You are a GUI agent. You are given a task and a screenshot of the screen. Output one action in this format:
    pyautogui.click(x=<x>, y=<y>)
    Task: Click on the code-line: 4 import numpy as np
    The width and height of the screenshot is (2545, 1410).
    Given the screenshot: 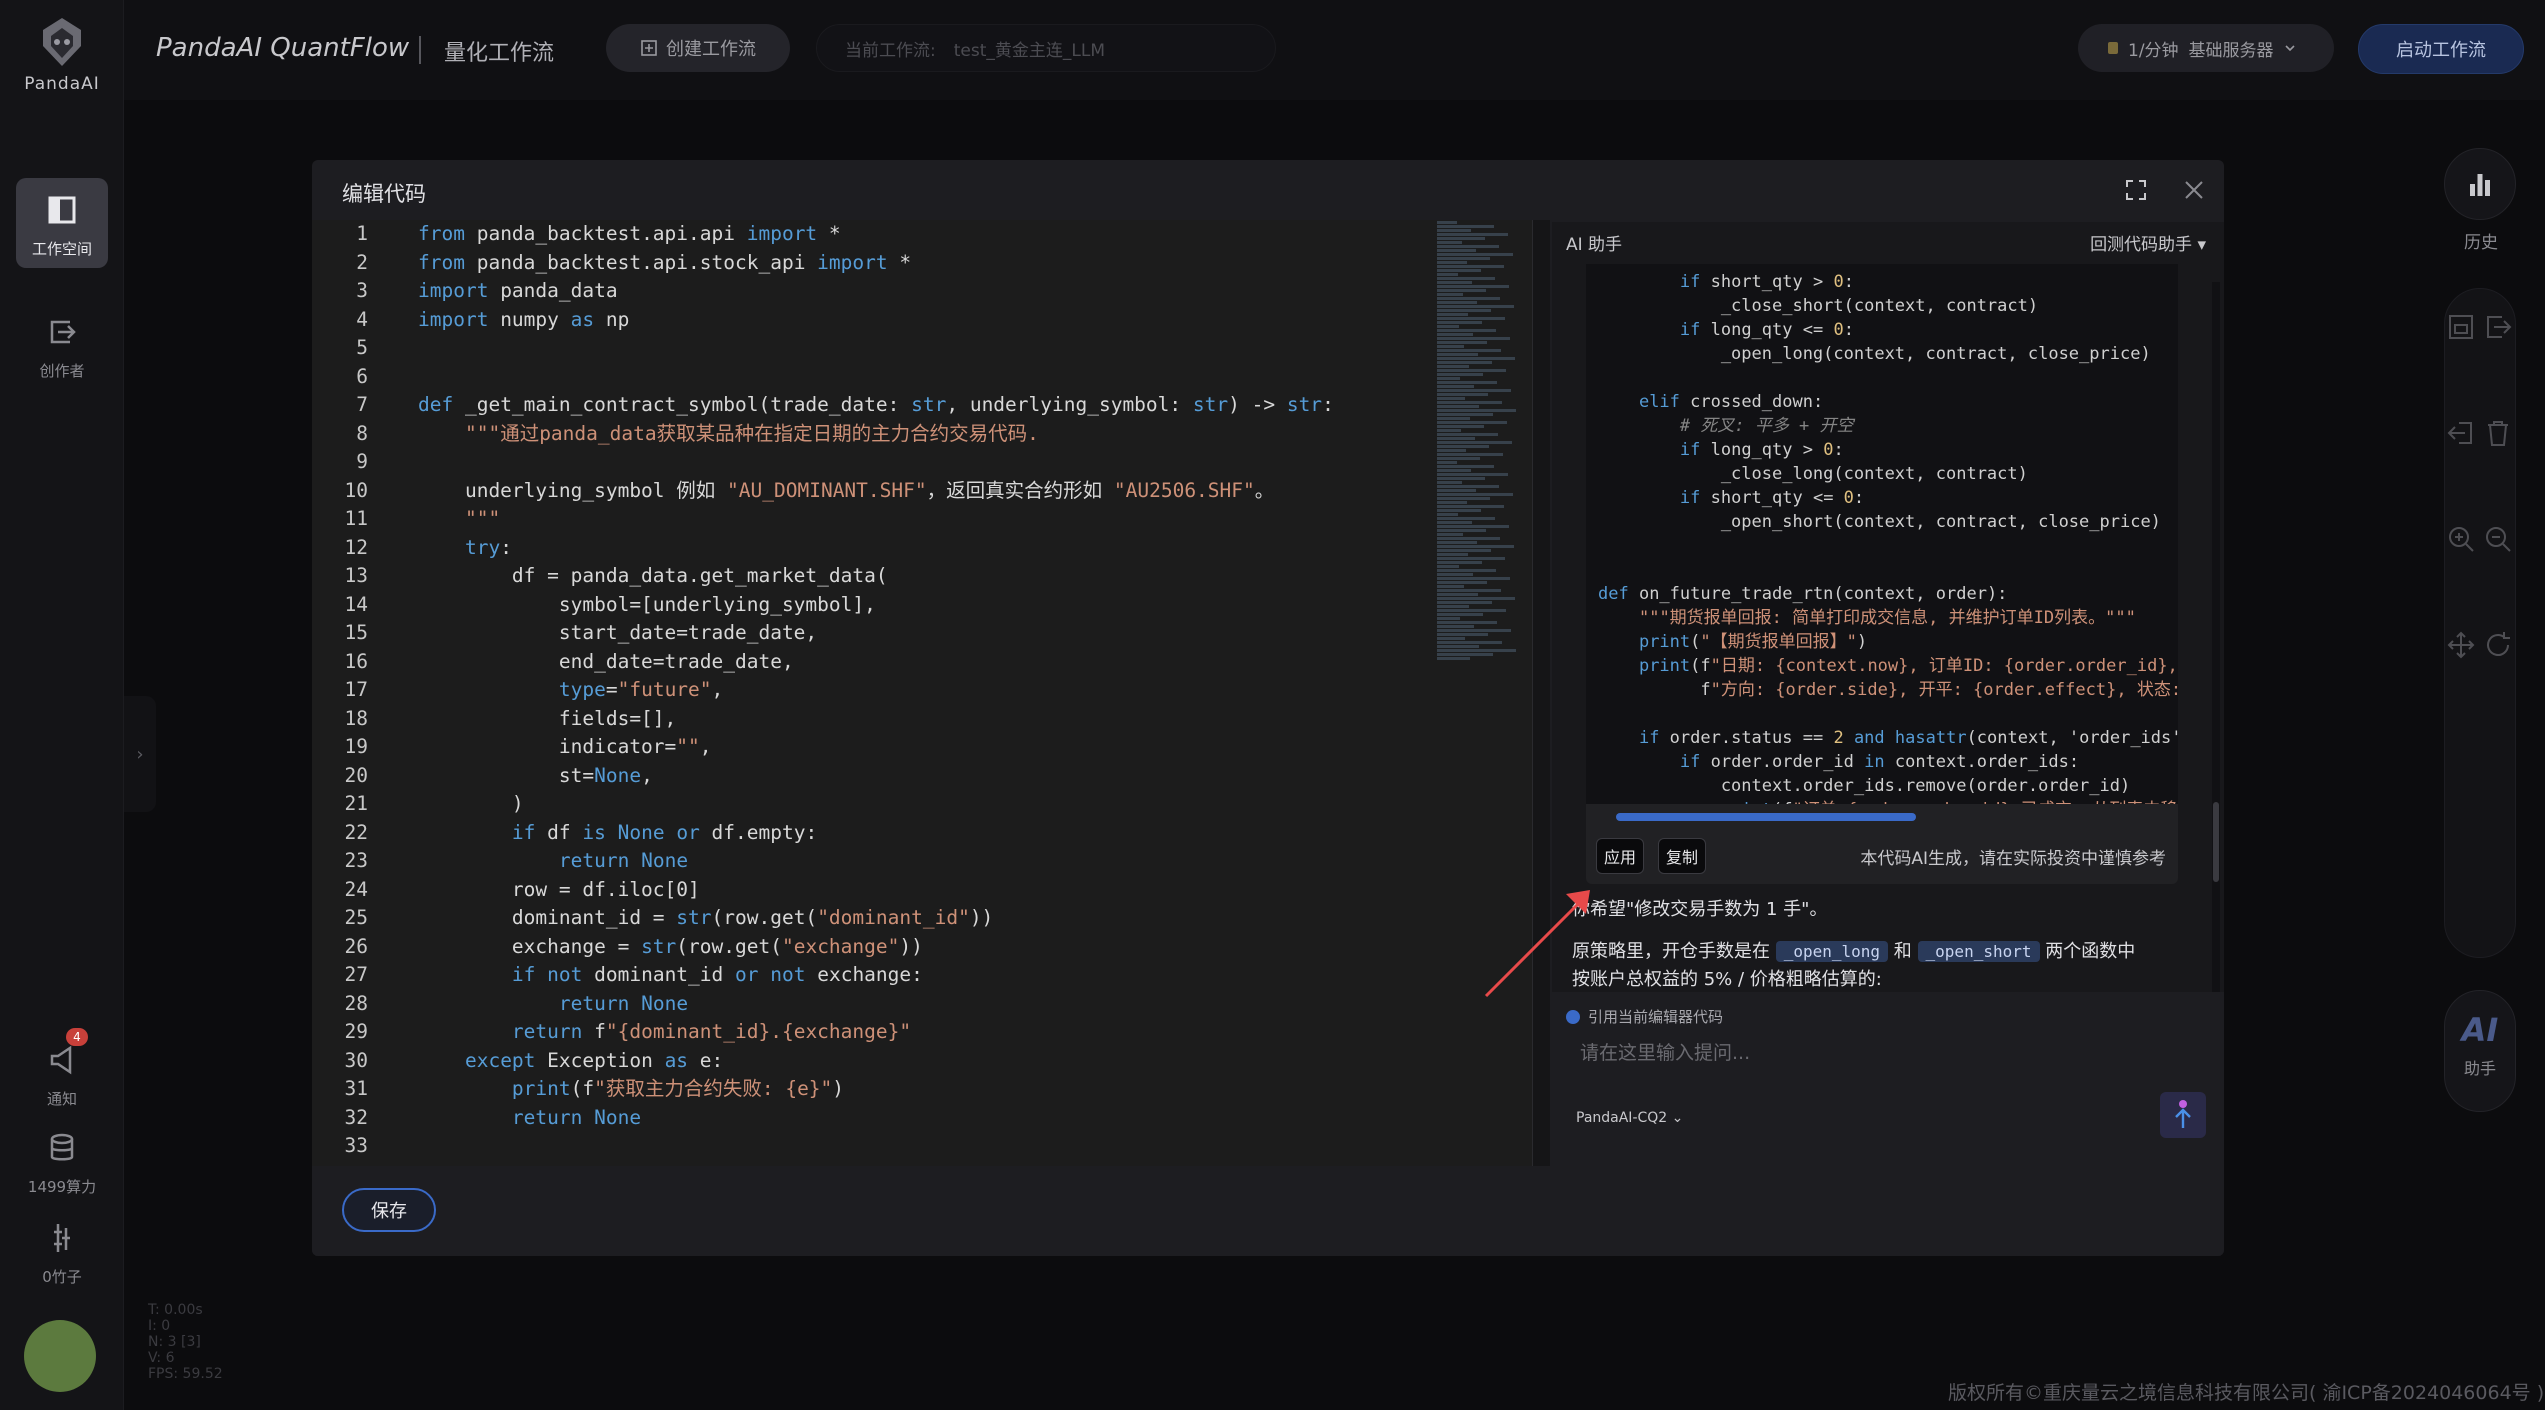 What is the action you would take?
    pyautogui.click(x=872, y=320)
    